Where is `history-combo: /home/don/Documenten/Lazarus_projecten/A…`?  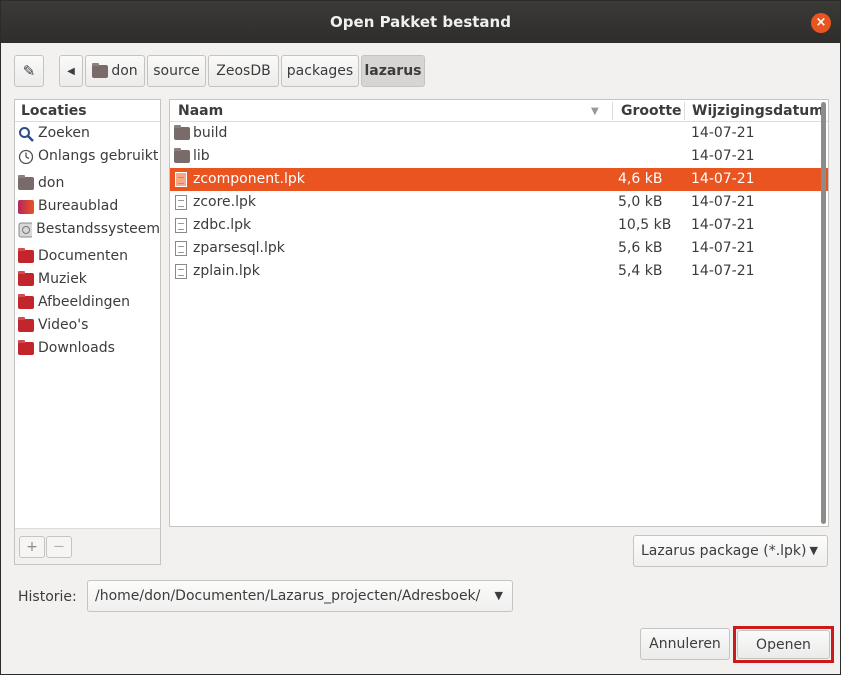 history-combo: /home/don/Documenten/Lazarus_projecten/A… is located at coordinates (300, 596).